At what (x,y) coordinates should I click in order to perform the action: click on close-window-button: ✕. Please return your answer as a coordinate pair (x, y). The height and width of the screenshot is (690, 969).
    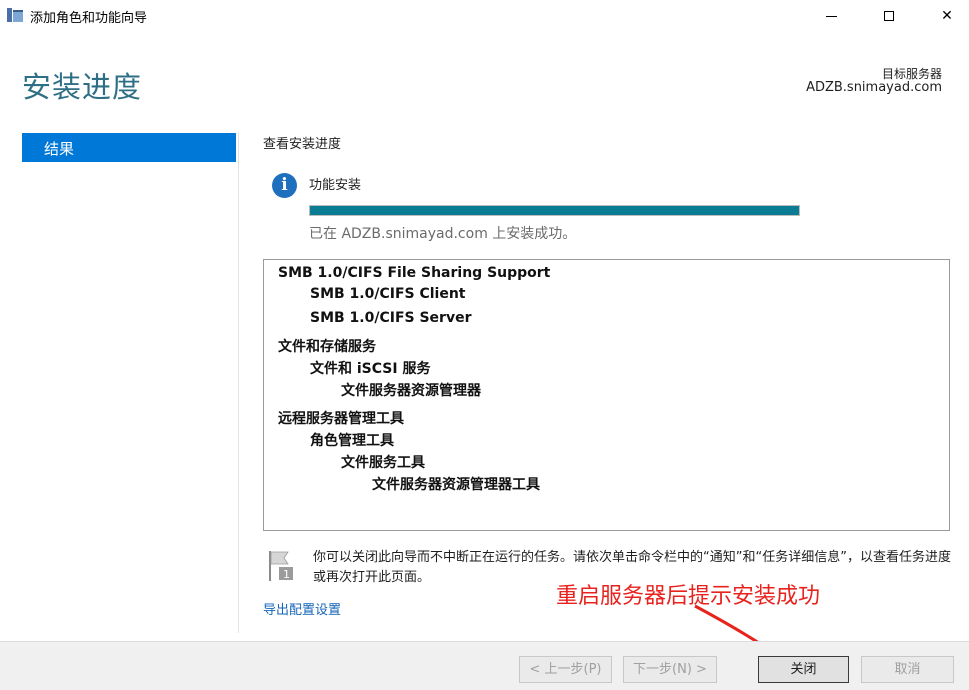
    Looking at the image, I should click on (946, 16).